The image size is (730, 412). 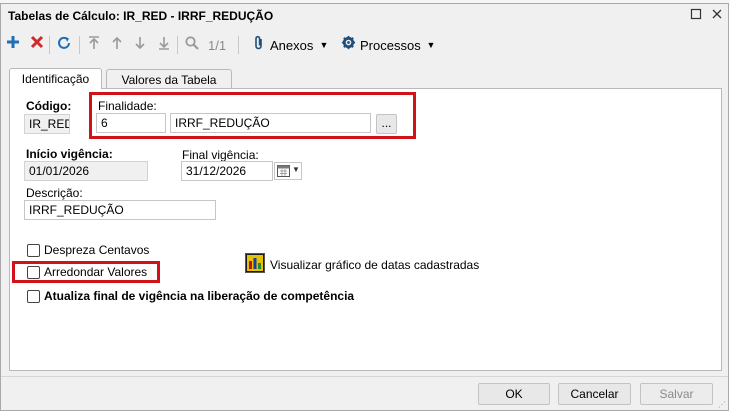 I want to click on calendar-icon, so click(x=283, y=171).